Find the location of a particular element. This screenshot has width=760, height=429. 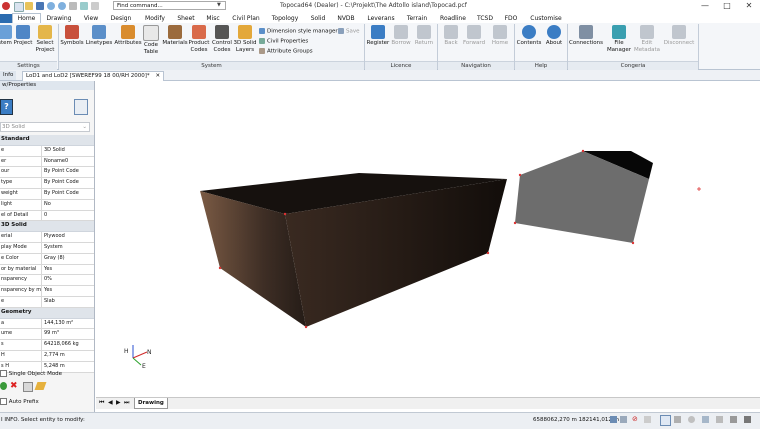

tab-customise: Customise is located at coordinates (546, 18).